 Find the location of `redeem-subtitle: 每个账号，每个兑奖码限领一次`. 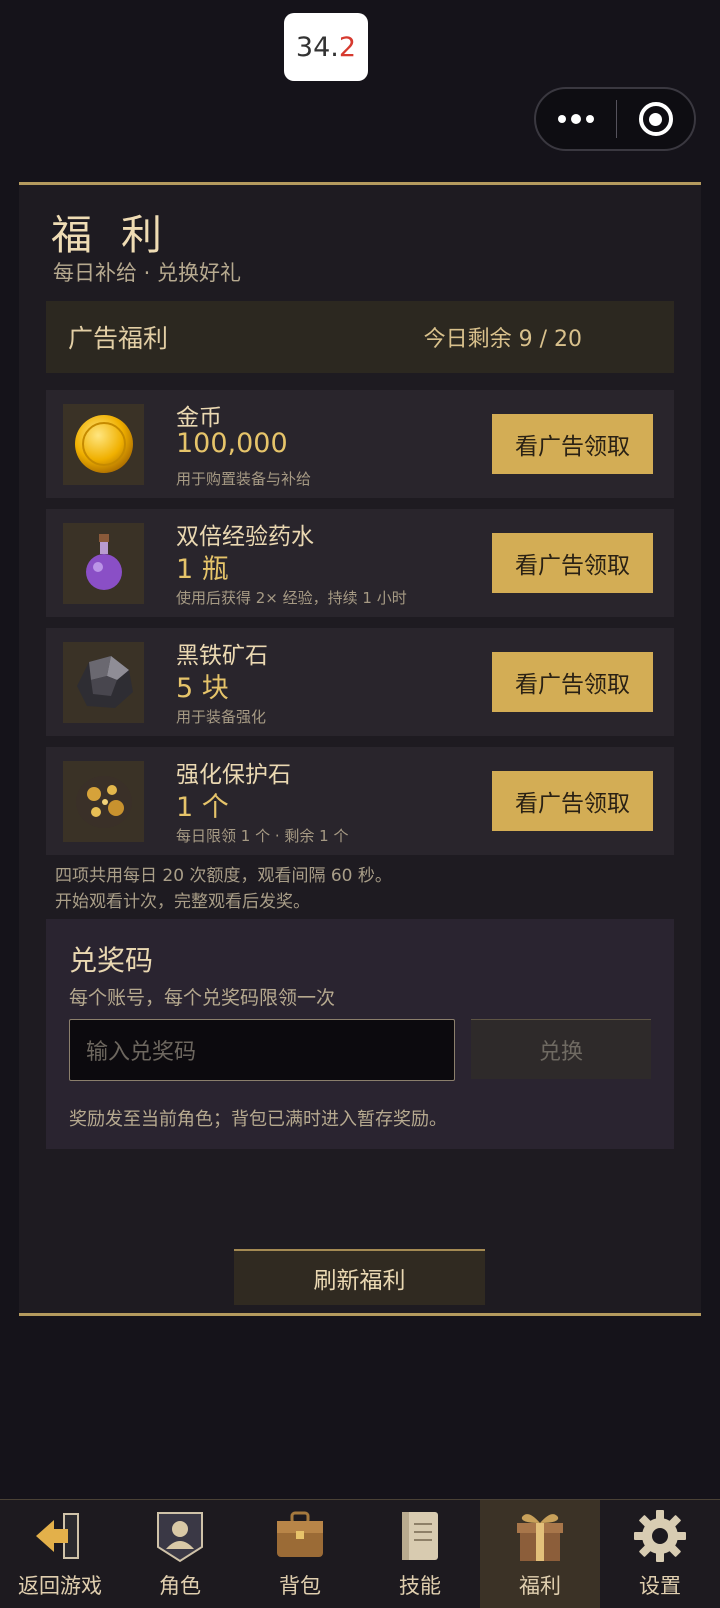

redeem-subtitle: 每个账号，每个兑奖码限领一次 is located at coordinates (202, 998).